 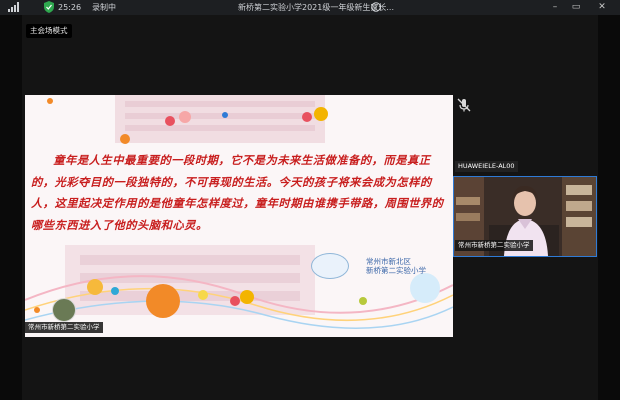 What do you see at coordinates (330, 266) in the screenshot?
I see `school-logo` at bounding box center [330, 266].